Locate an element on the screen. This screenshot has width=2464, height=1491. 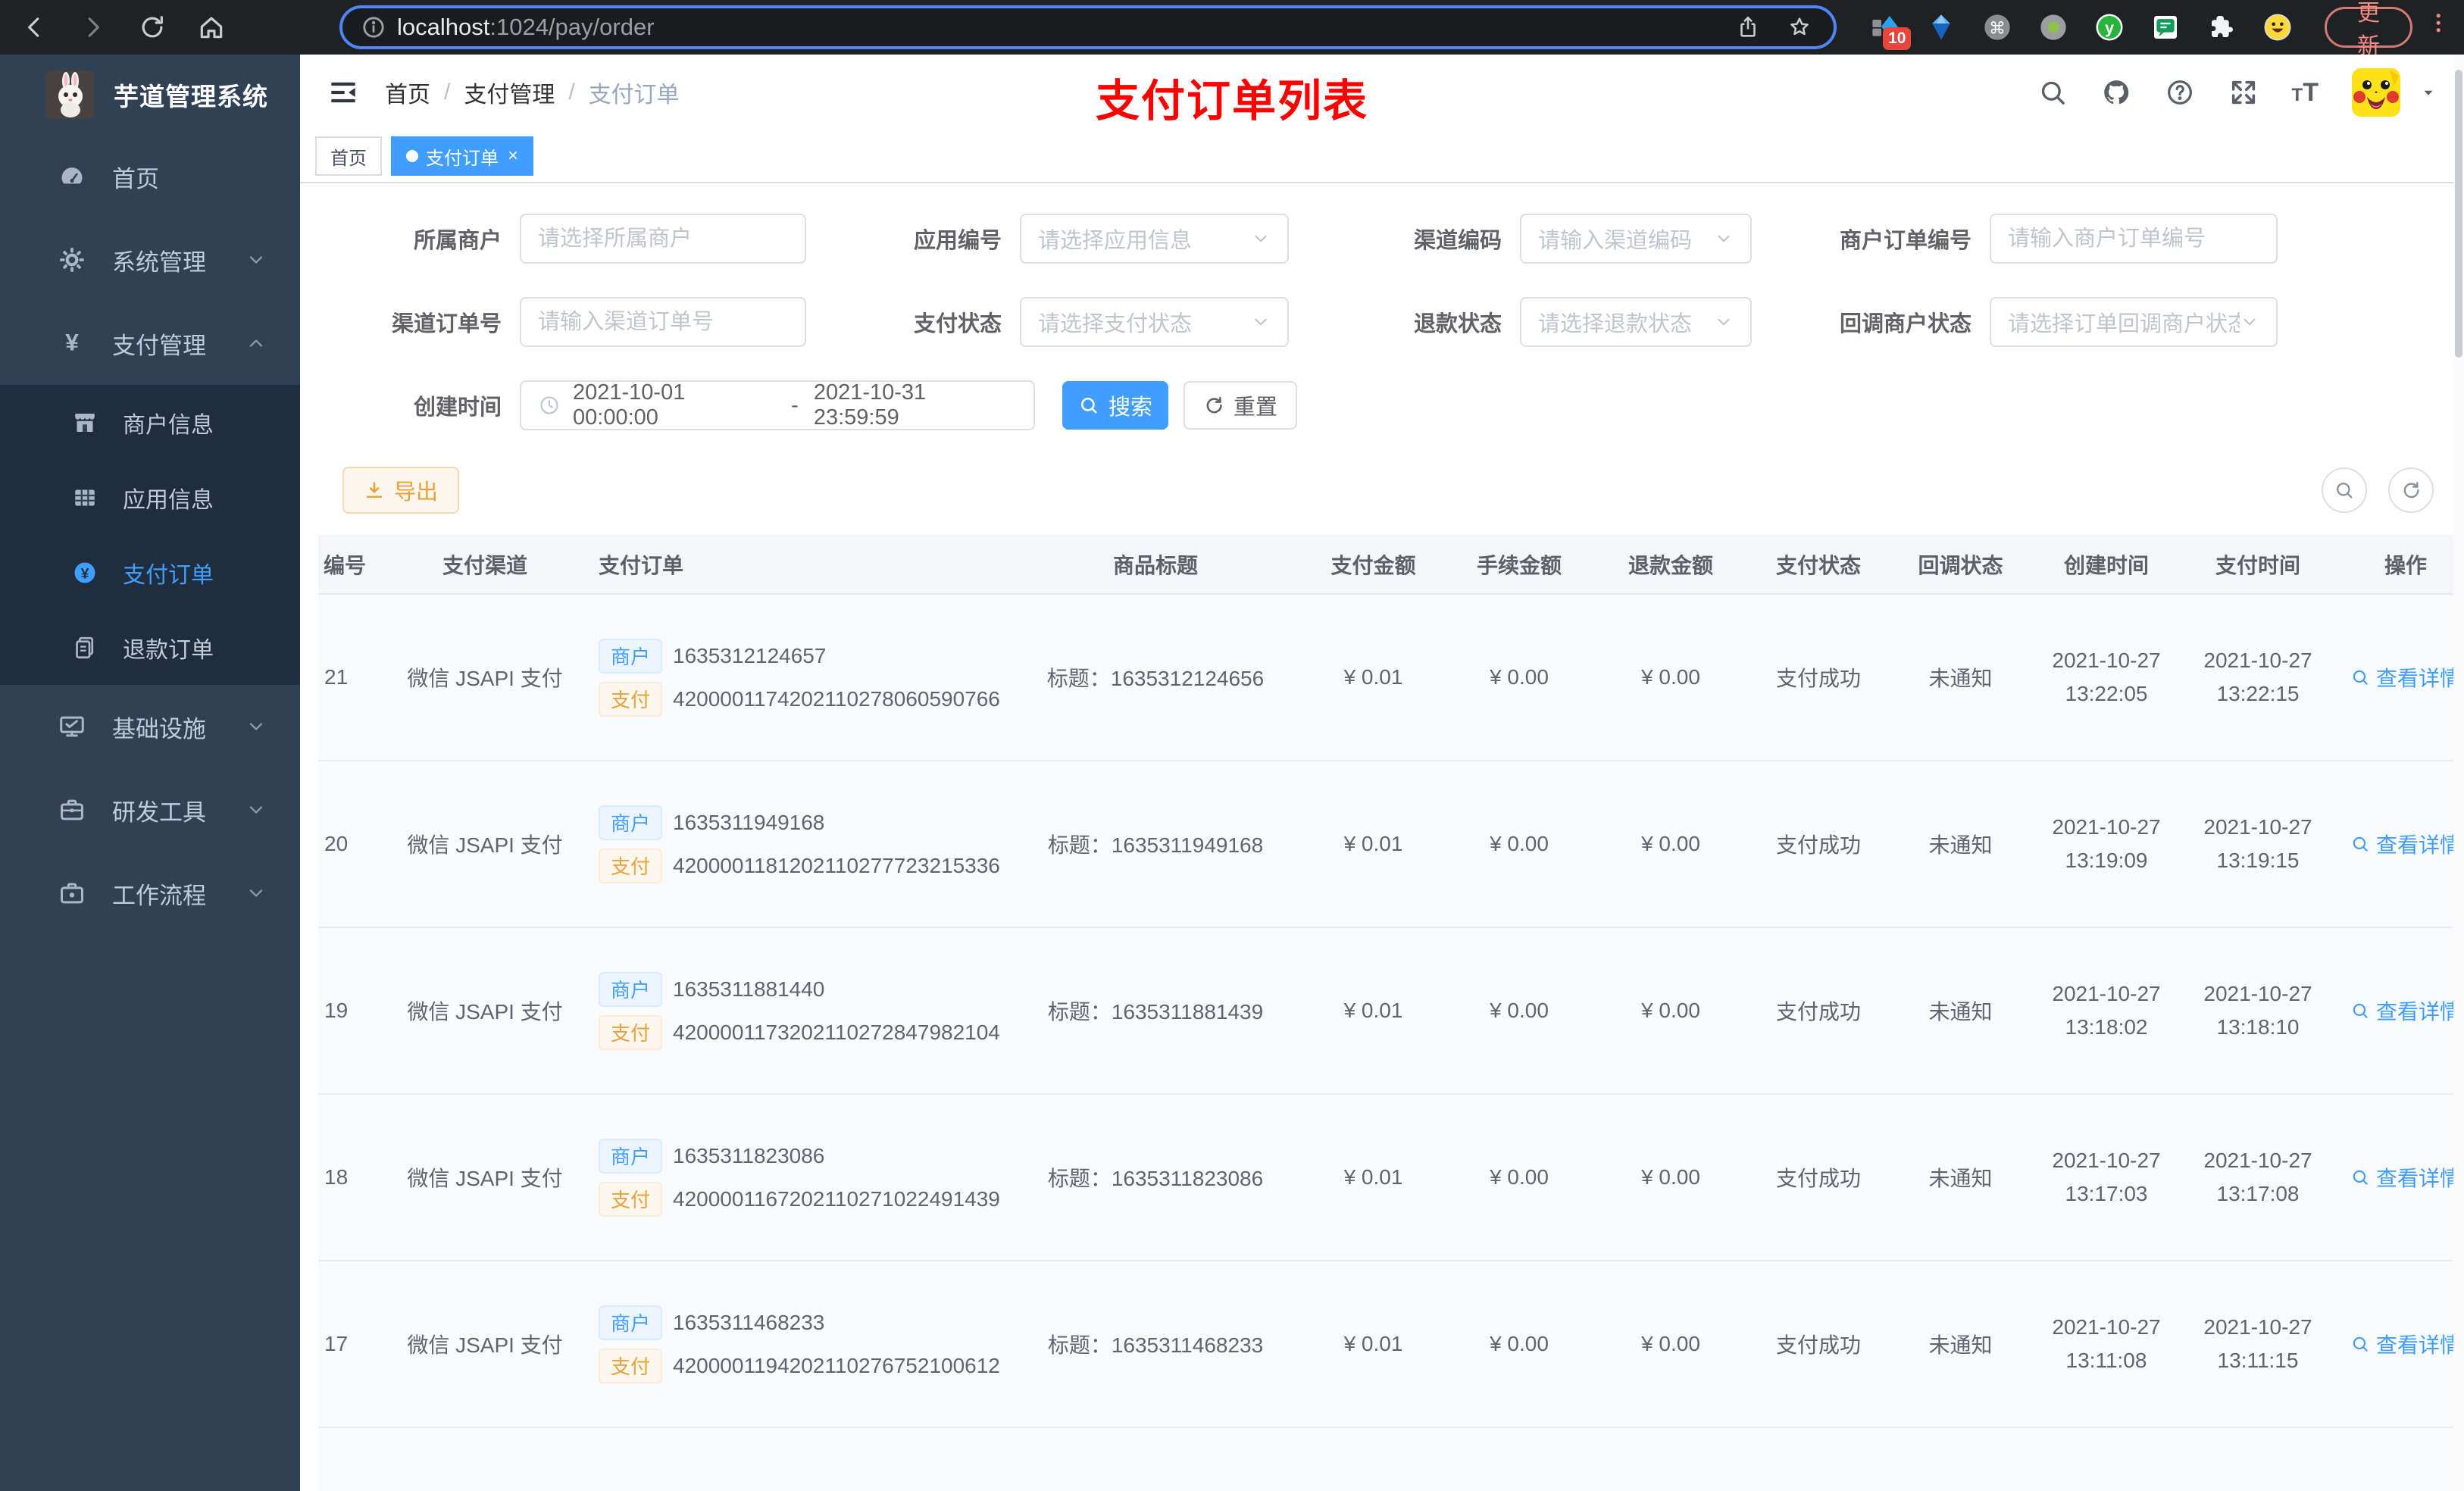
filter-select-1-1: 请选择支付状态 is located at coordinates (1154, 322).